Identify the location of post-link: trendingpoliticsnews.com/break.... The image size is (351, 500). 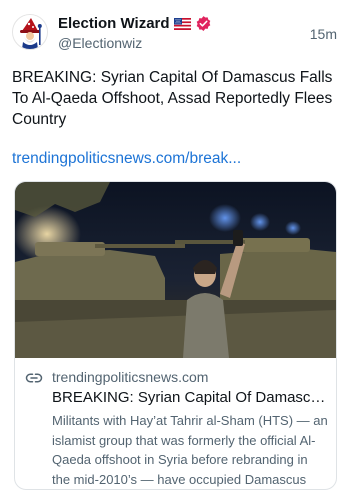
(175, 159).